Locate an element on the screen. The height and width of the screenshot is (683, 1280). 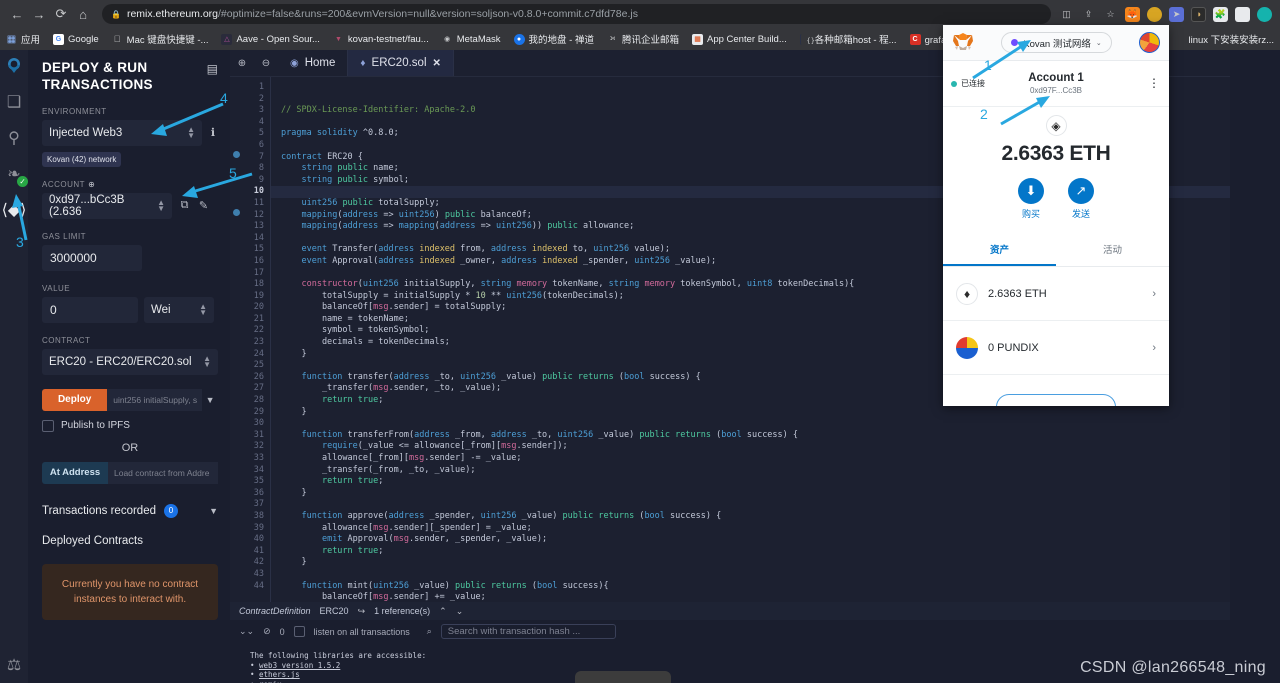
add-account-icon: ⊕ is located at coordinates (91, 184).